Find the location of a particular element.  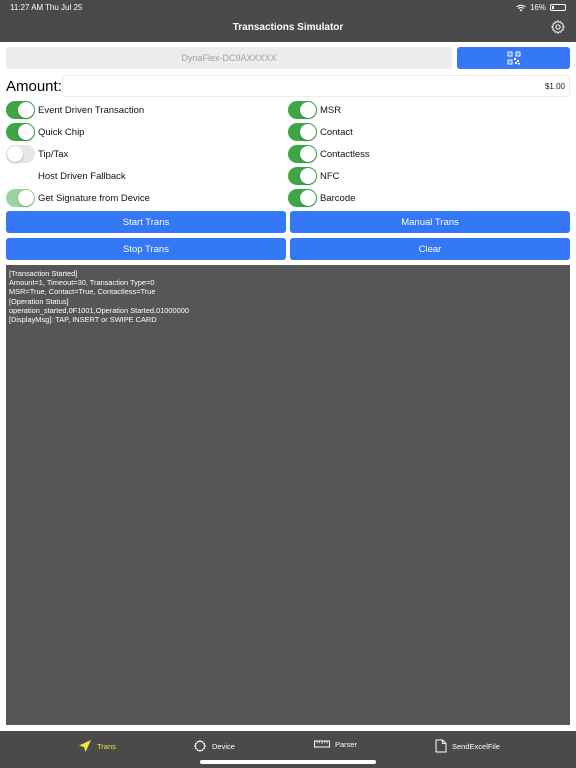

toggle-label: Contact is located at coordinates (336, 132).